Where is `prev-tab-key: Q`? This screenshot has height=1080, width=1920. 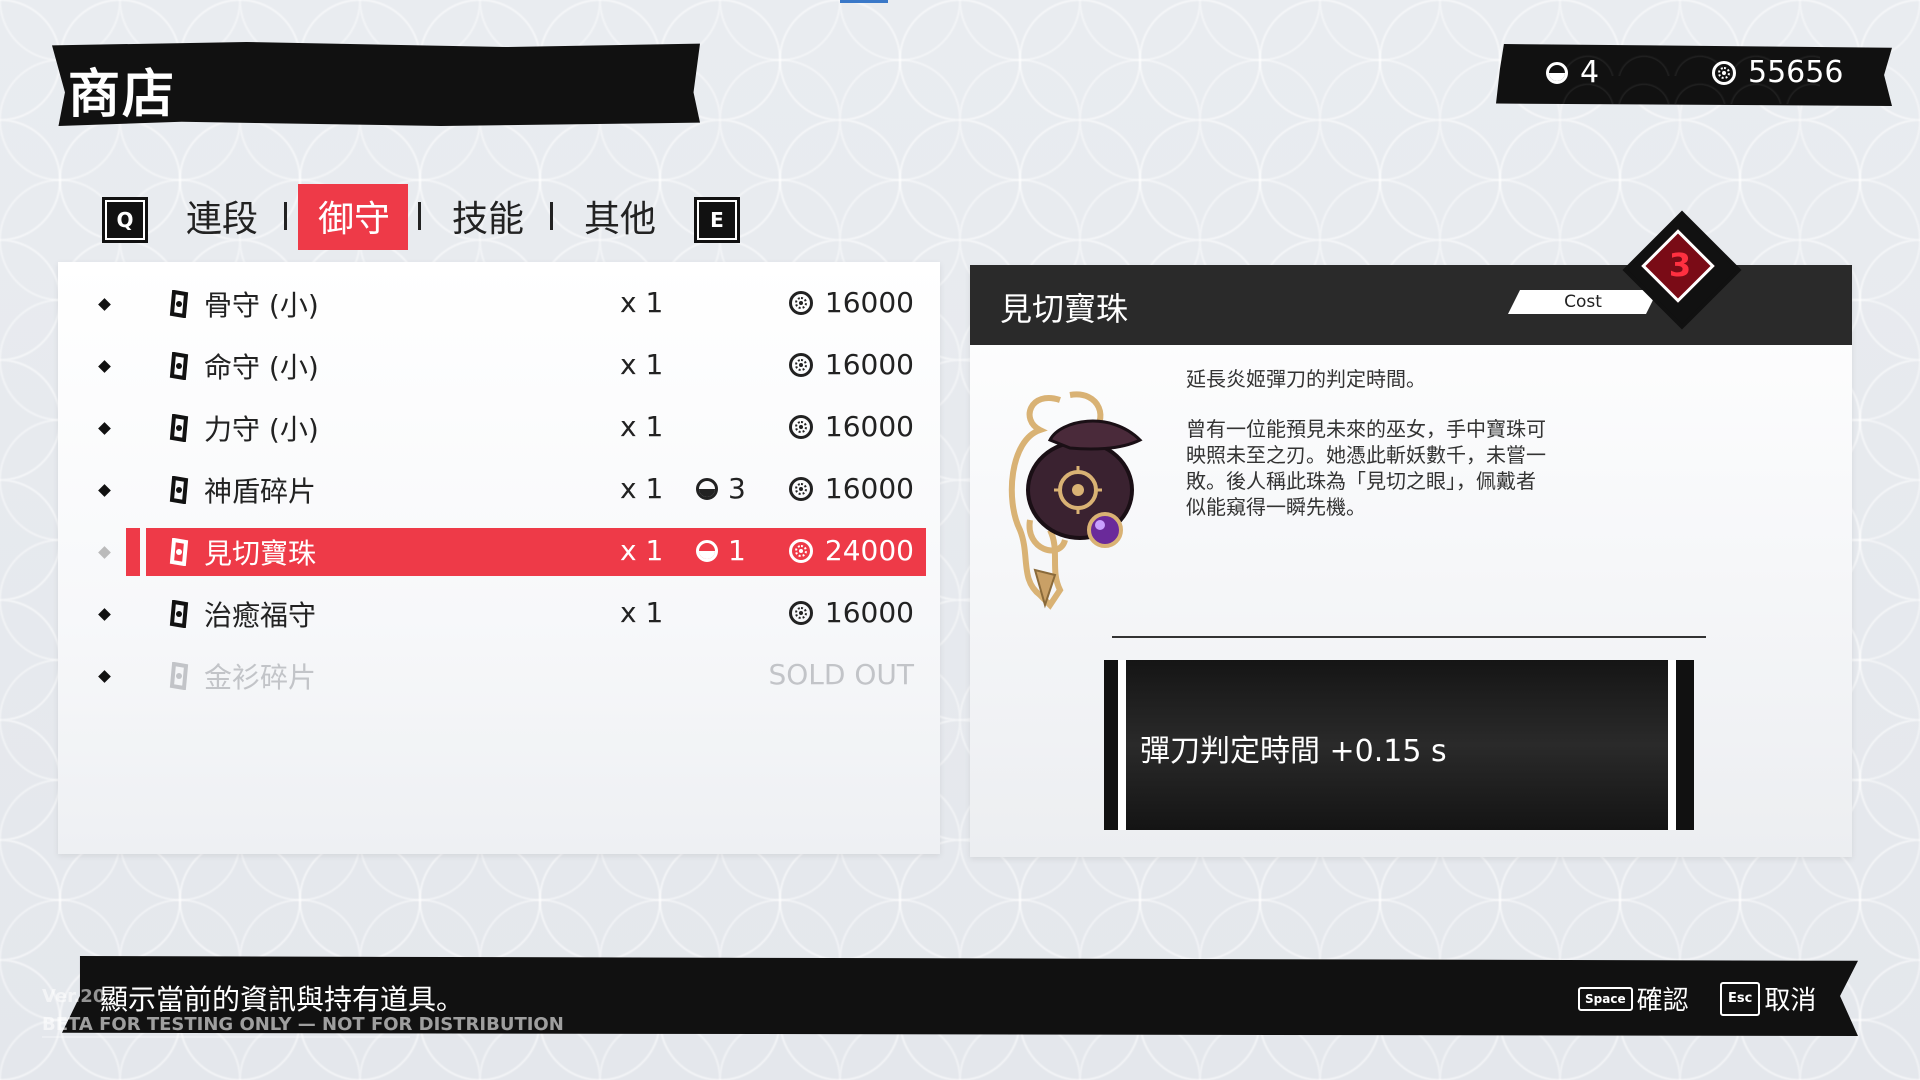
prev-tab-key: Q is located at coordinates (125, 220).